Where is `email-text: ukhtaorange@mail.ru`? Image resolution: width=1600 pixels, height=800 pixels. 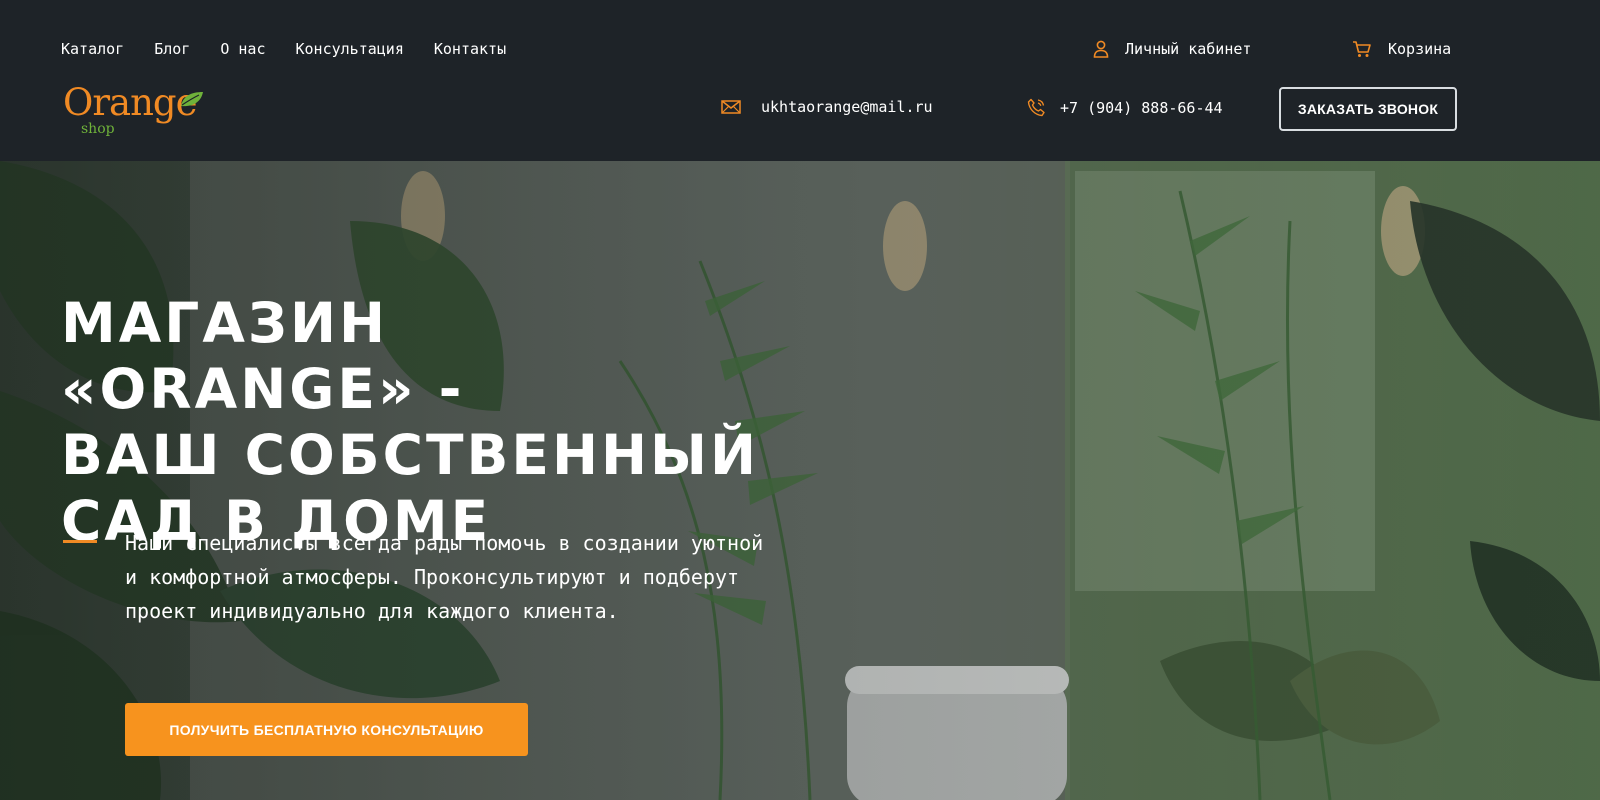
email-text: ukhtaorange@mail.ru is located at coordinates (847, 107).